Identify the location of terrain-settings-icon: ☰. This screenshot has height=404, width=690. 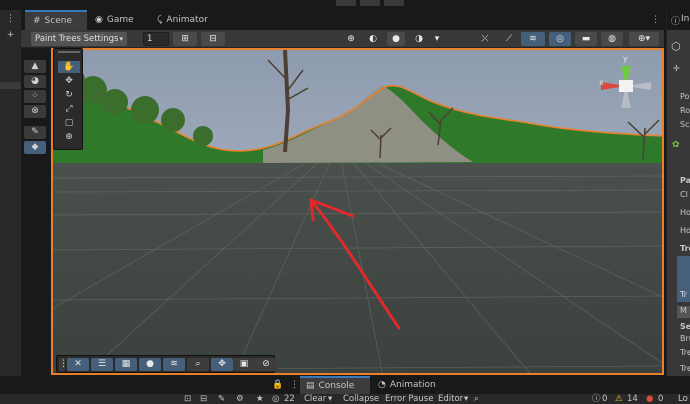
(102, 364).